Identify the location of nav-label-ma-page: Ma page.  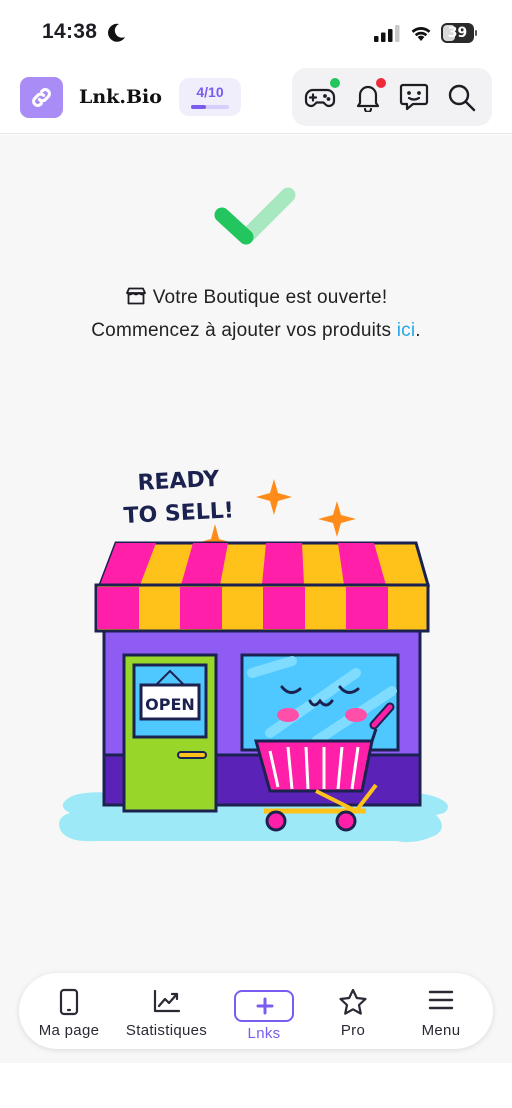
(69, 1030).